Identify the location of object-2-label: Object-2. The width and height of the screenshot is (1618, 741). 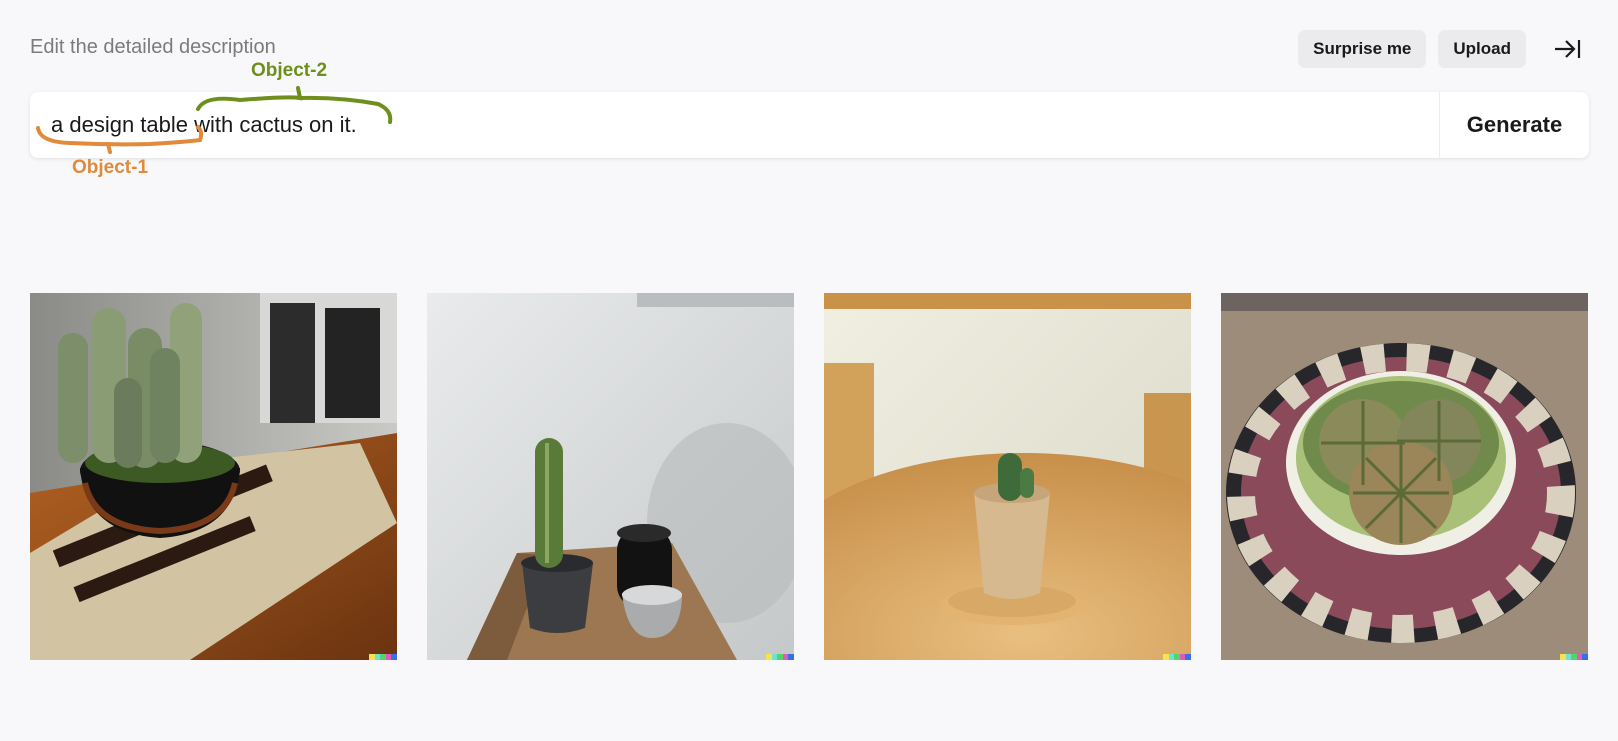
(289, 70).